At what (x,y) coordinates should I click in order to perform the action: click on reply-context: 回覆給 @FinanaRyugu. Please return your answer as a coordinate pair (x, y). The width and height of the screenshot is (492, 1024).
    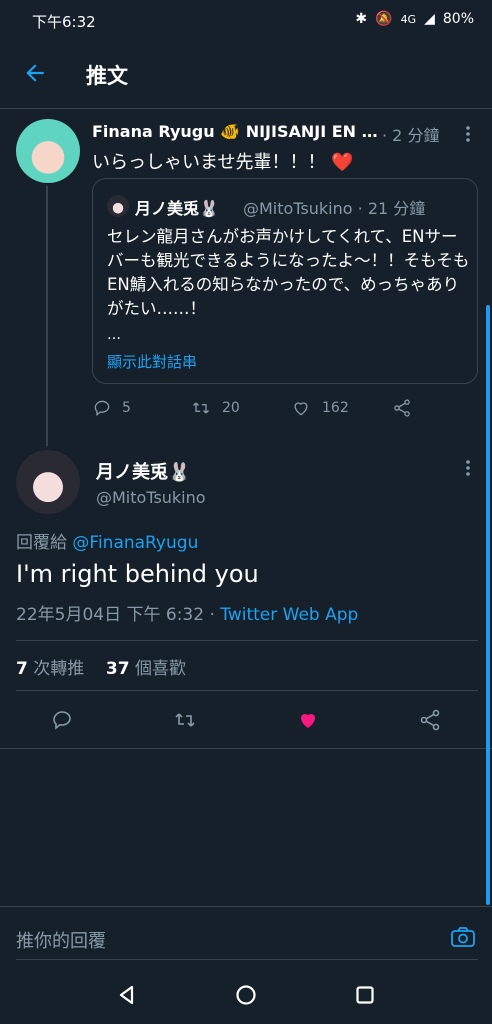
    Looking at the image, I should click on (107, 540).